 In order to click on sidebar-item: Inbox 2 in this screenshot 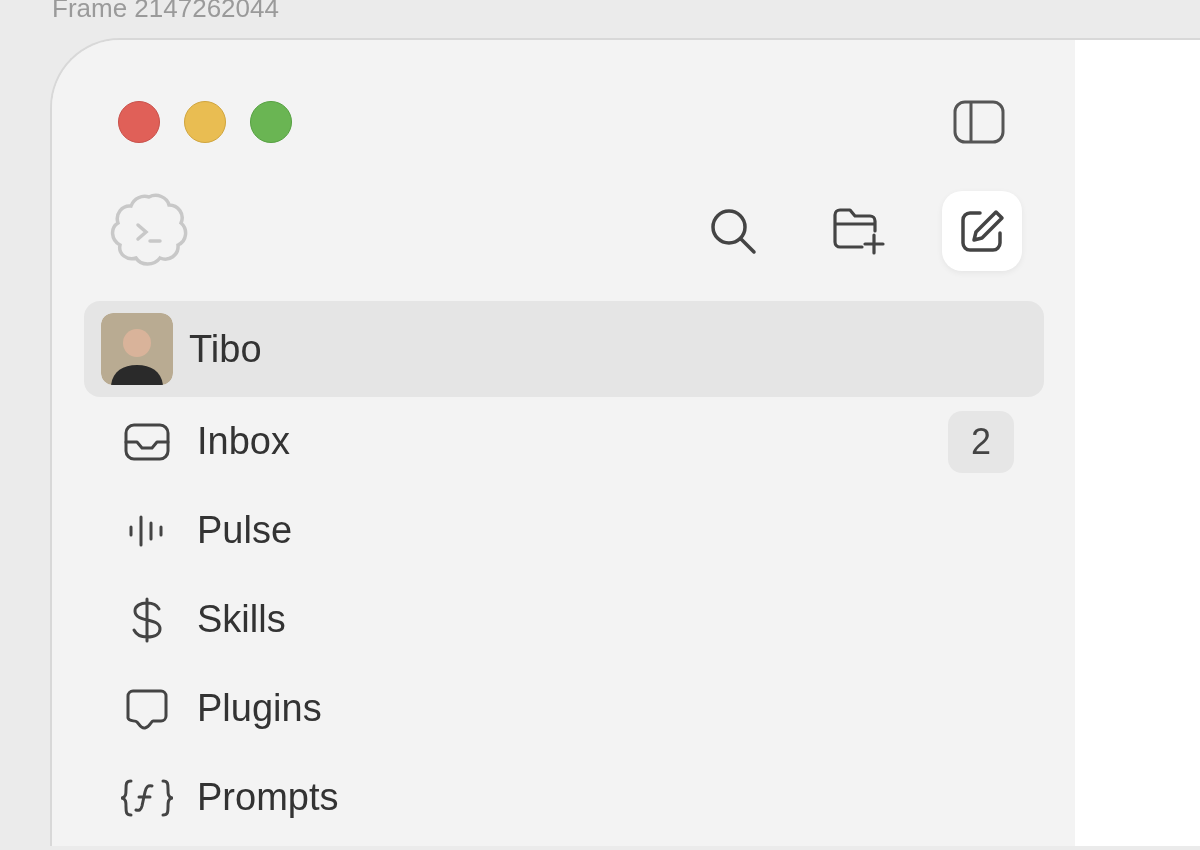, I will do `click(564, 441)`.